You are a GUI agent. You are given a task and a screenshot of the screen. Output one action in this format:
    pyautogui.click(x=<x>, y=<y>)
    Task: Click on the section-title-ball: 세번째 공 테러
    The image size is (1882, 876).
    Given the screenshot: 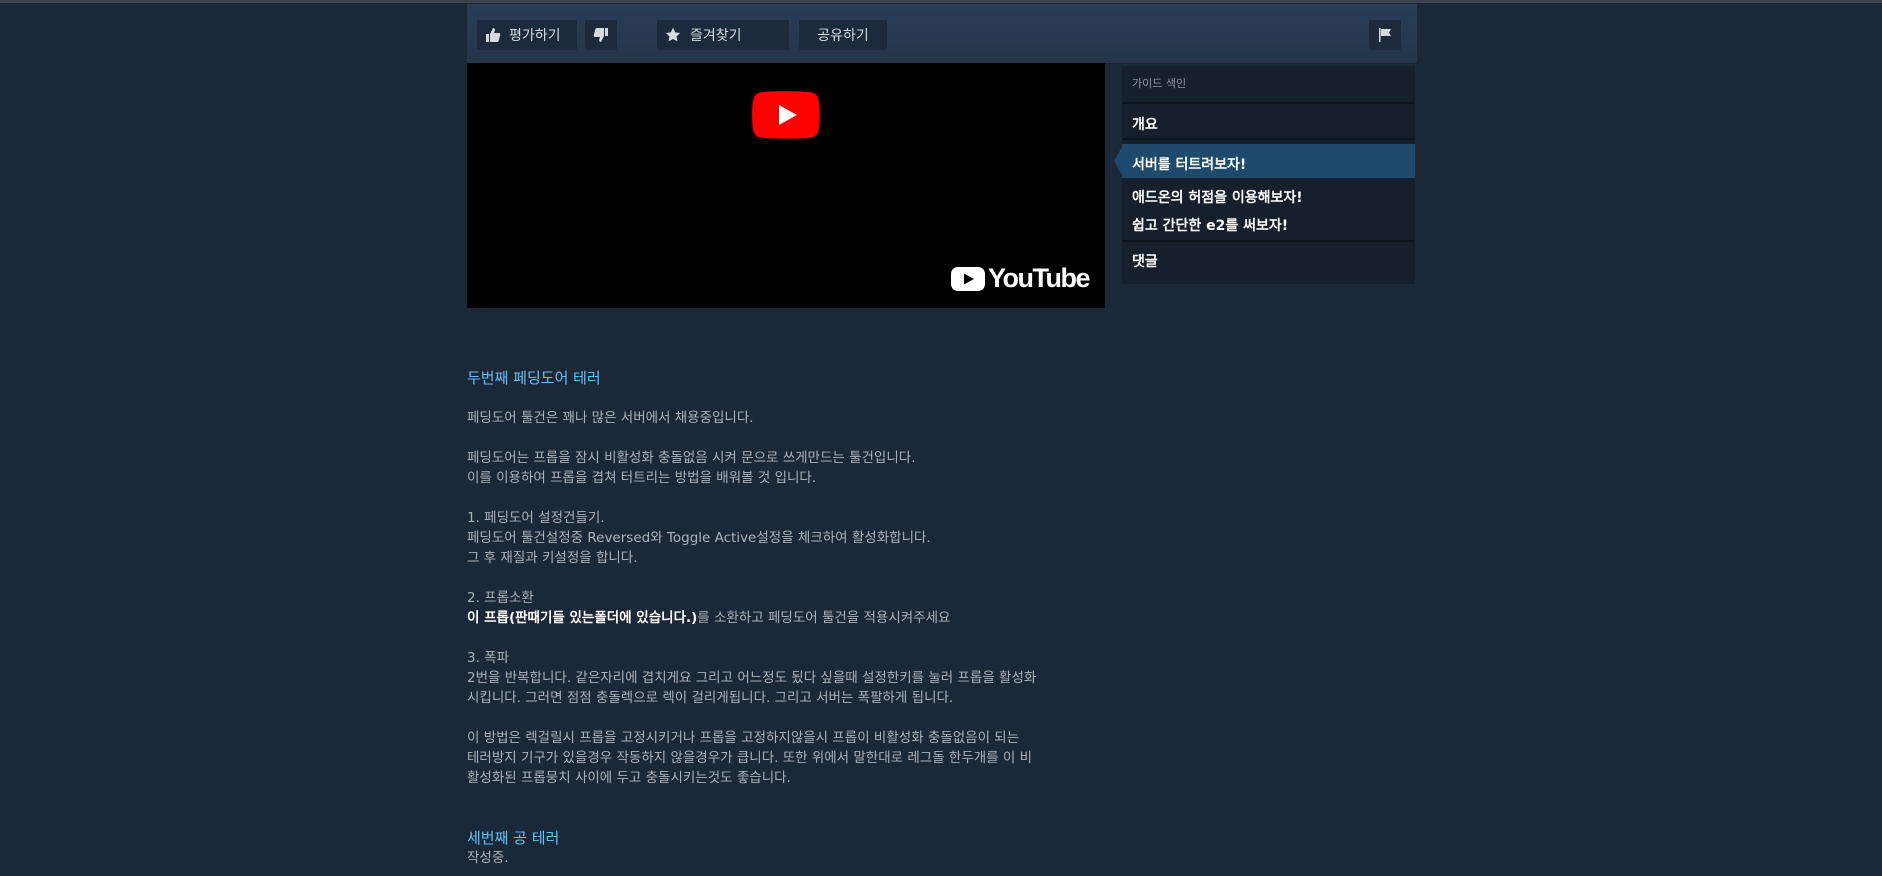 What is the action you would take?
    pyautogui.click(x=513, y=838)
    